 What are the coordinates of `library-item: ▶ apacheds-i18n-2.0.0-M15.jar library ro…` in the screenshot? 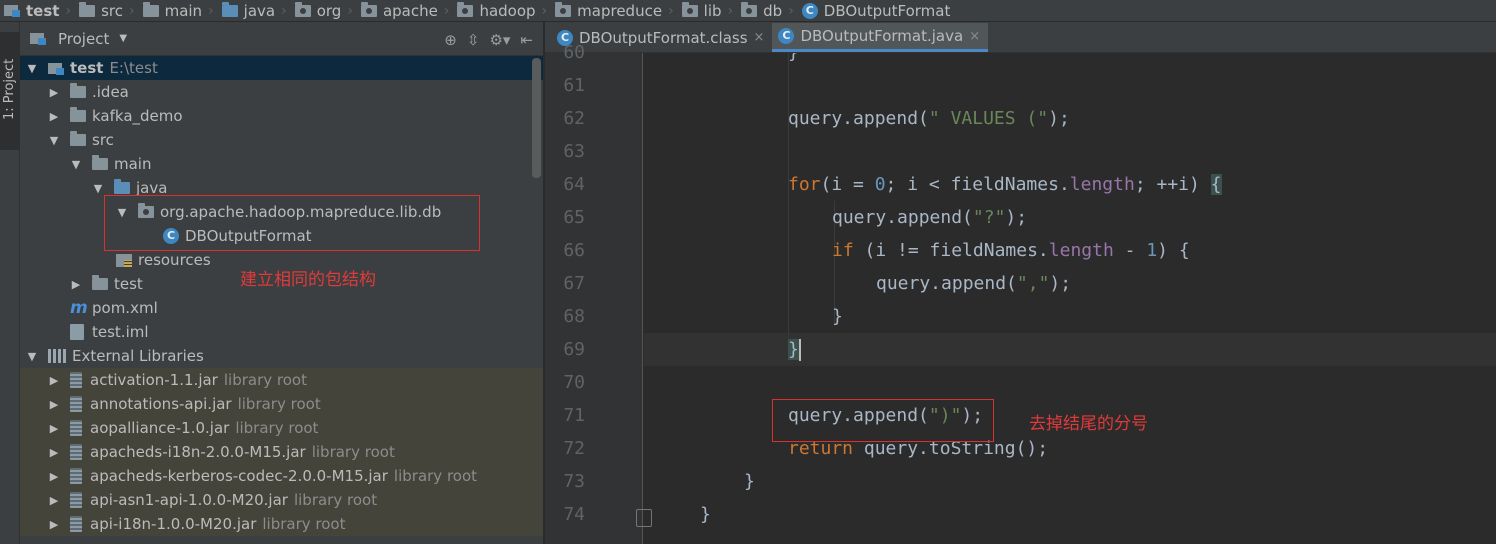 It's located at (281, 452).